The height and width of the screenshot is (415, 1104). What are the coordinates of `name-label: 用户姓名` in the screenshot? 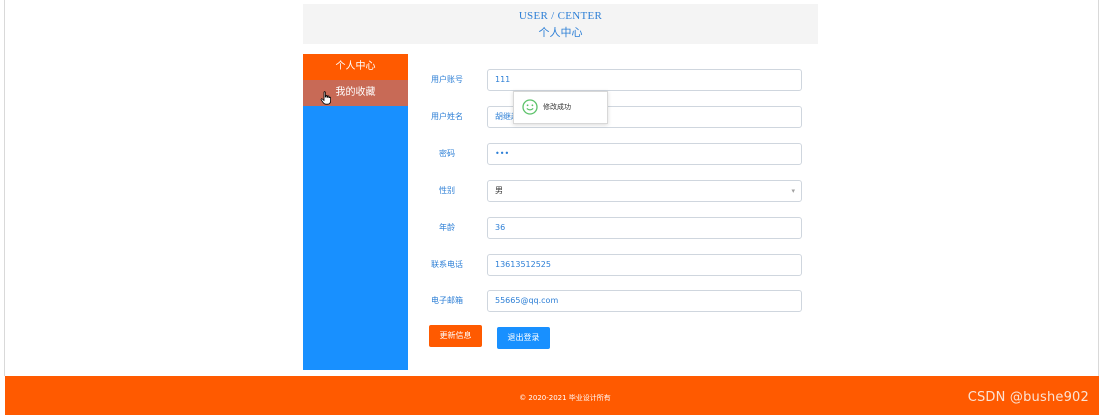 It's located at (447, 116).